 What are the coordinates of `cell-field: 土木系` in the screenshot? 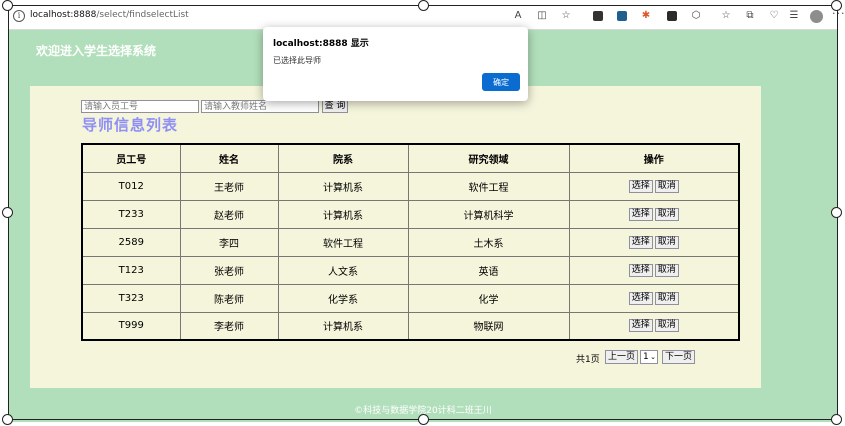 It's located at (488, 242).